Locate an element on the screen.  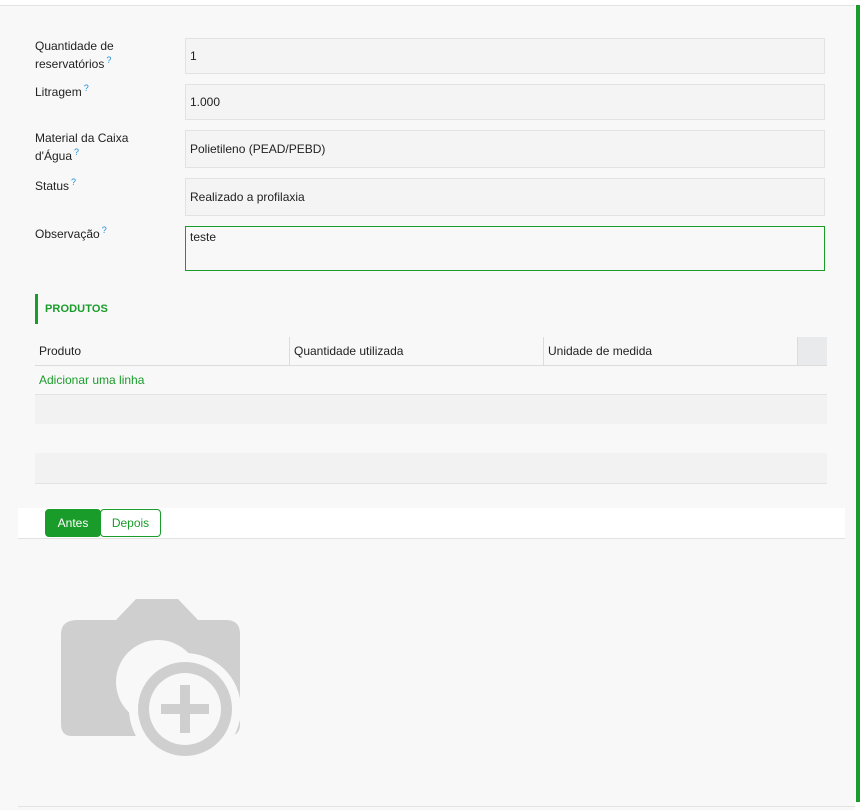
camera-plus-icon is located at coordinates (151, 682).